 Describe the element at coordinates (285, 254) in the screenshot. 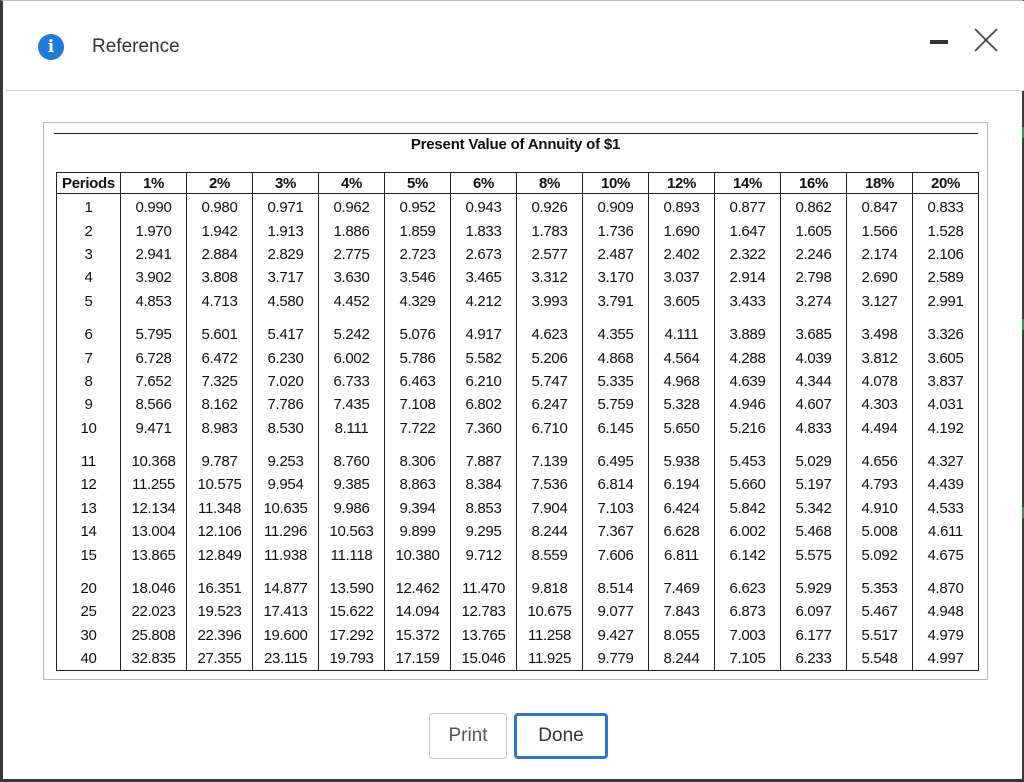

I see `value-cell: 2.829` at that location.